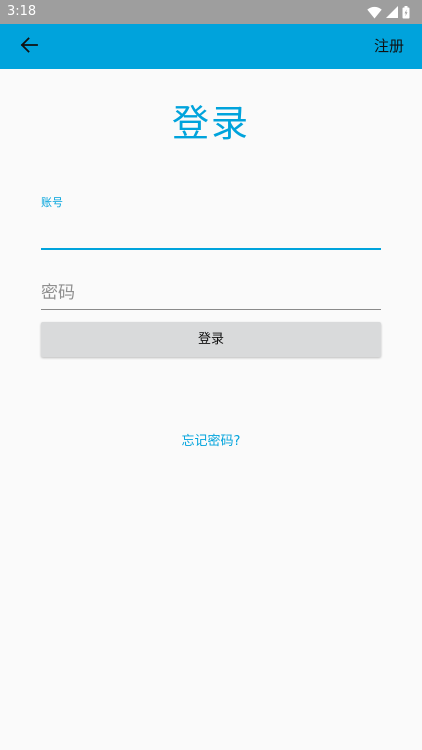 The height and width of the screenshot is (750, 422). What do you see at coordinates (211, 235) in the screenshot?
I see `account-input` at bounding box center [211, 235].